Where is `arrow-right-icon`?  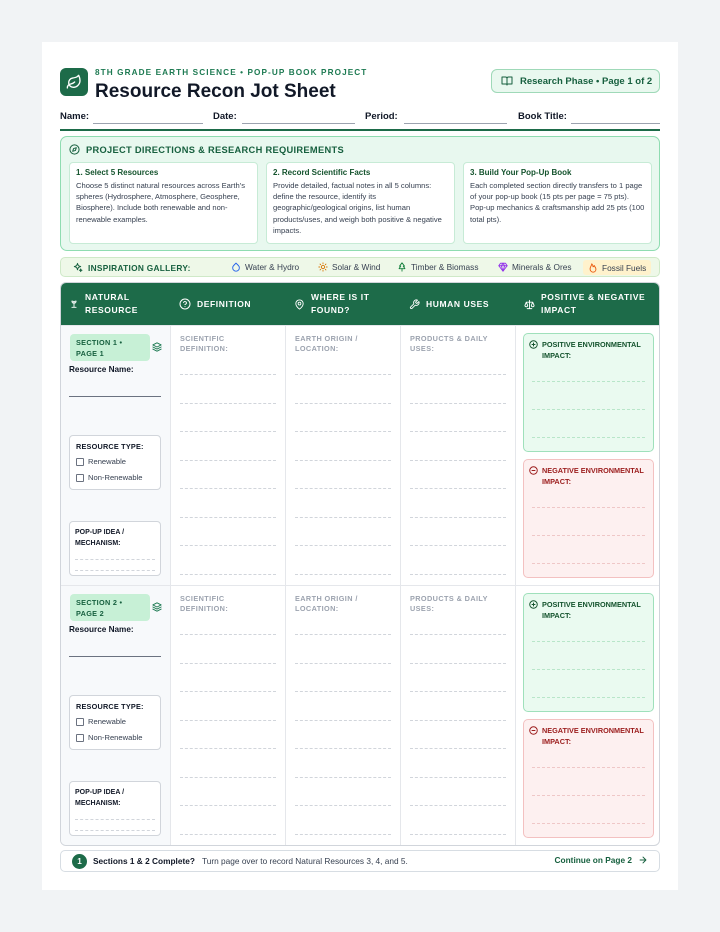 arrow-right-icon is located at coordinates (643, 860).